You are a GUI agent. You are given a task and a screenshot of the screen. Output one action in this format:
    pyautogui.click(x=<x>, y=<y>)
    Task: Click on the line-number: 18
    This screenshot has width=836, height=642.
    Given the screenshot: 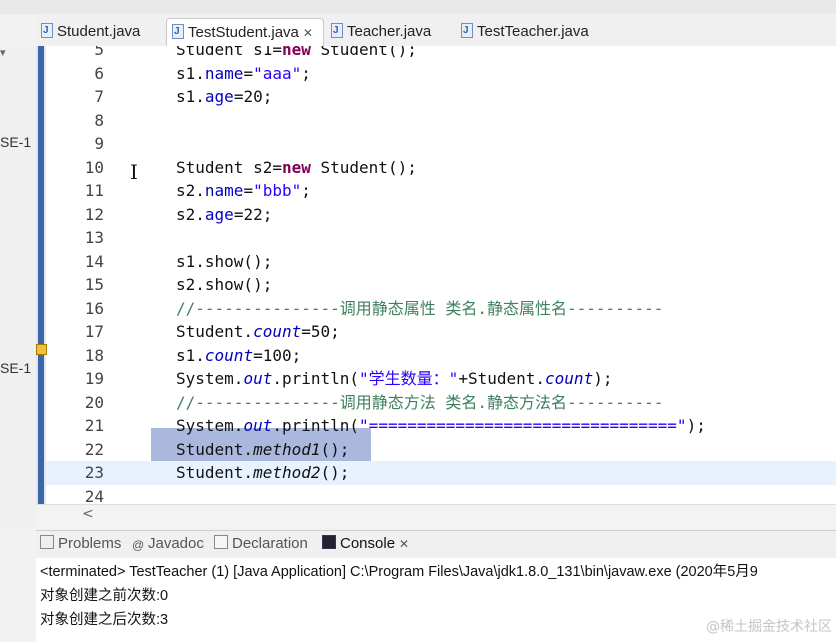 What is the action you would take?
    pyautogui.click(x=94, y=355)
    